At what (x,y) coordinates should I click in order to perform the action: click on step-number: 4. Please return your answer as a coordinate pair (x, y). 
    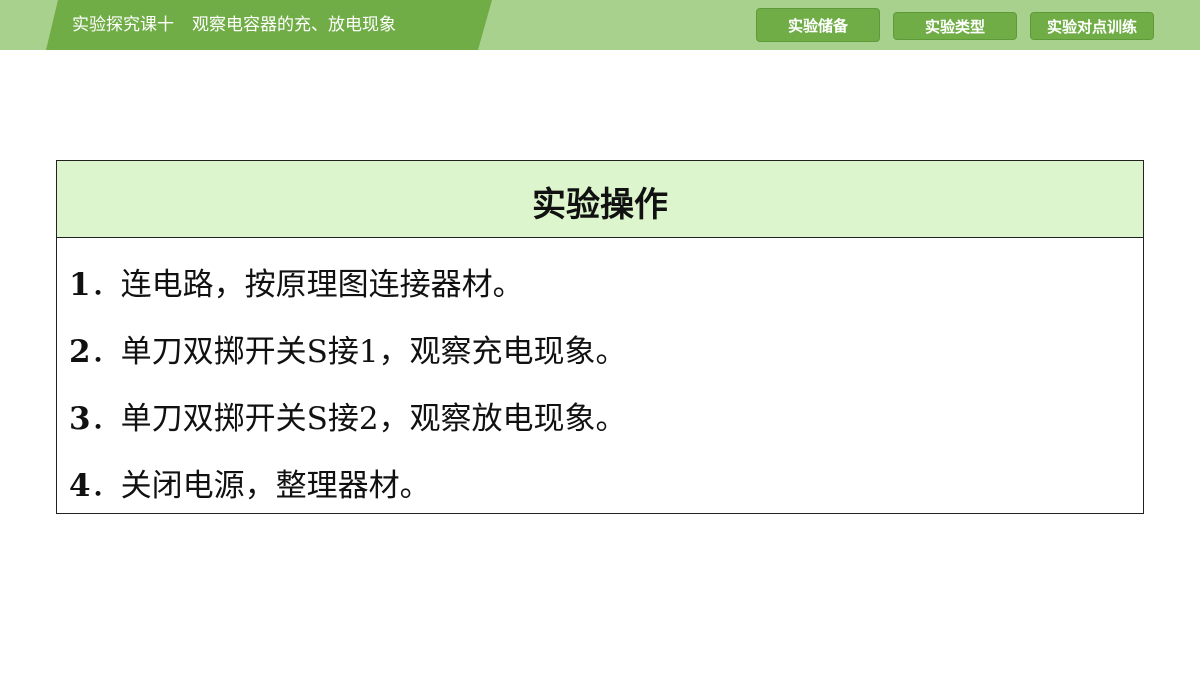
    Looking at the image, I should click on (80, 486).